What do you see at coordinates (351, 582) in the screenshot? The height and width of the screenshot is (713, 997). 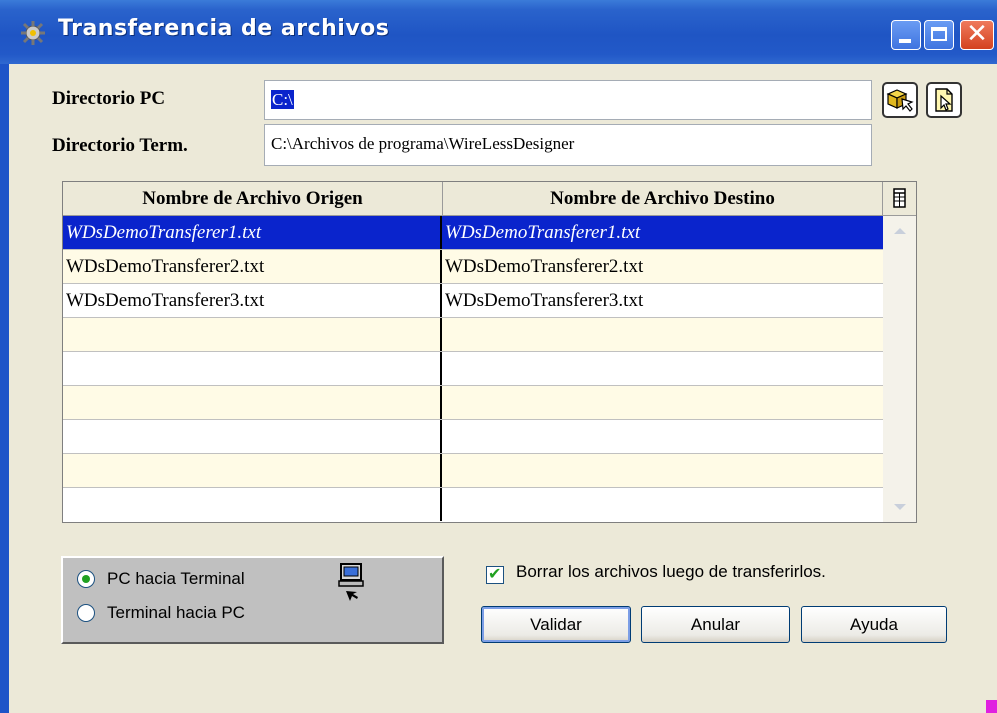 I see `computer-icon` at bounding box center [351, 582].